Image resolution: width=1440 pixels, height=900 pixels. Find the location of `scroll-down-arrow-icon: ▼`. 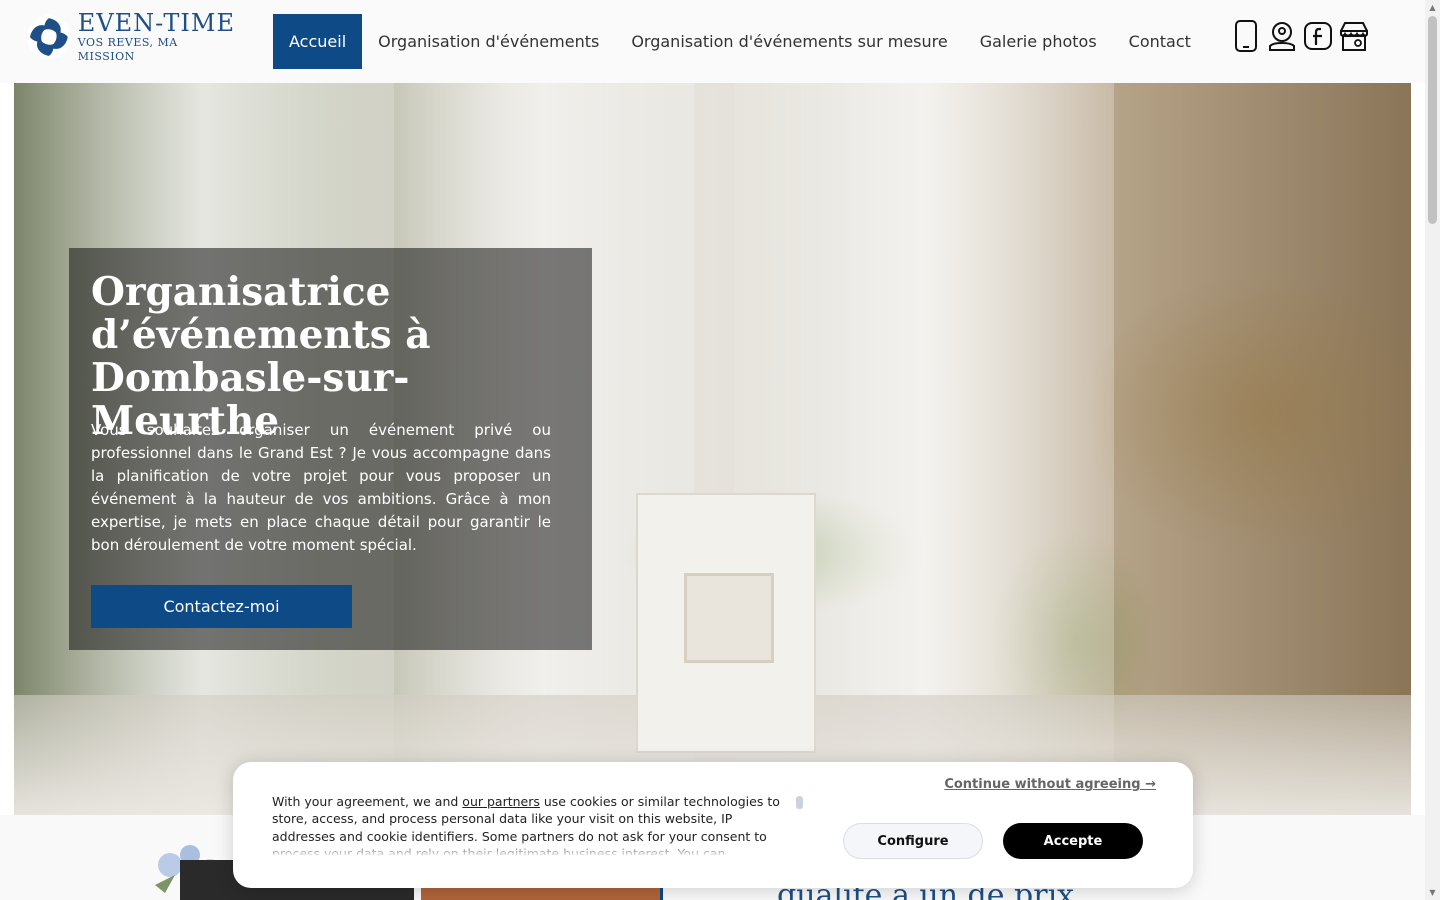

scroll-down-arrow-icon: ▼ is located at coordinates (1432, 892).